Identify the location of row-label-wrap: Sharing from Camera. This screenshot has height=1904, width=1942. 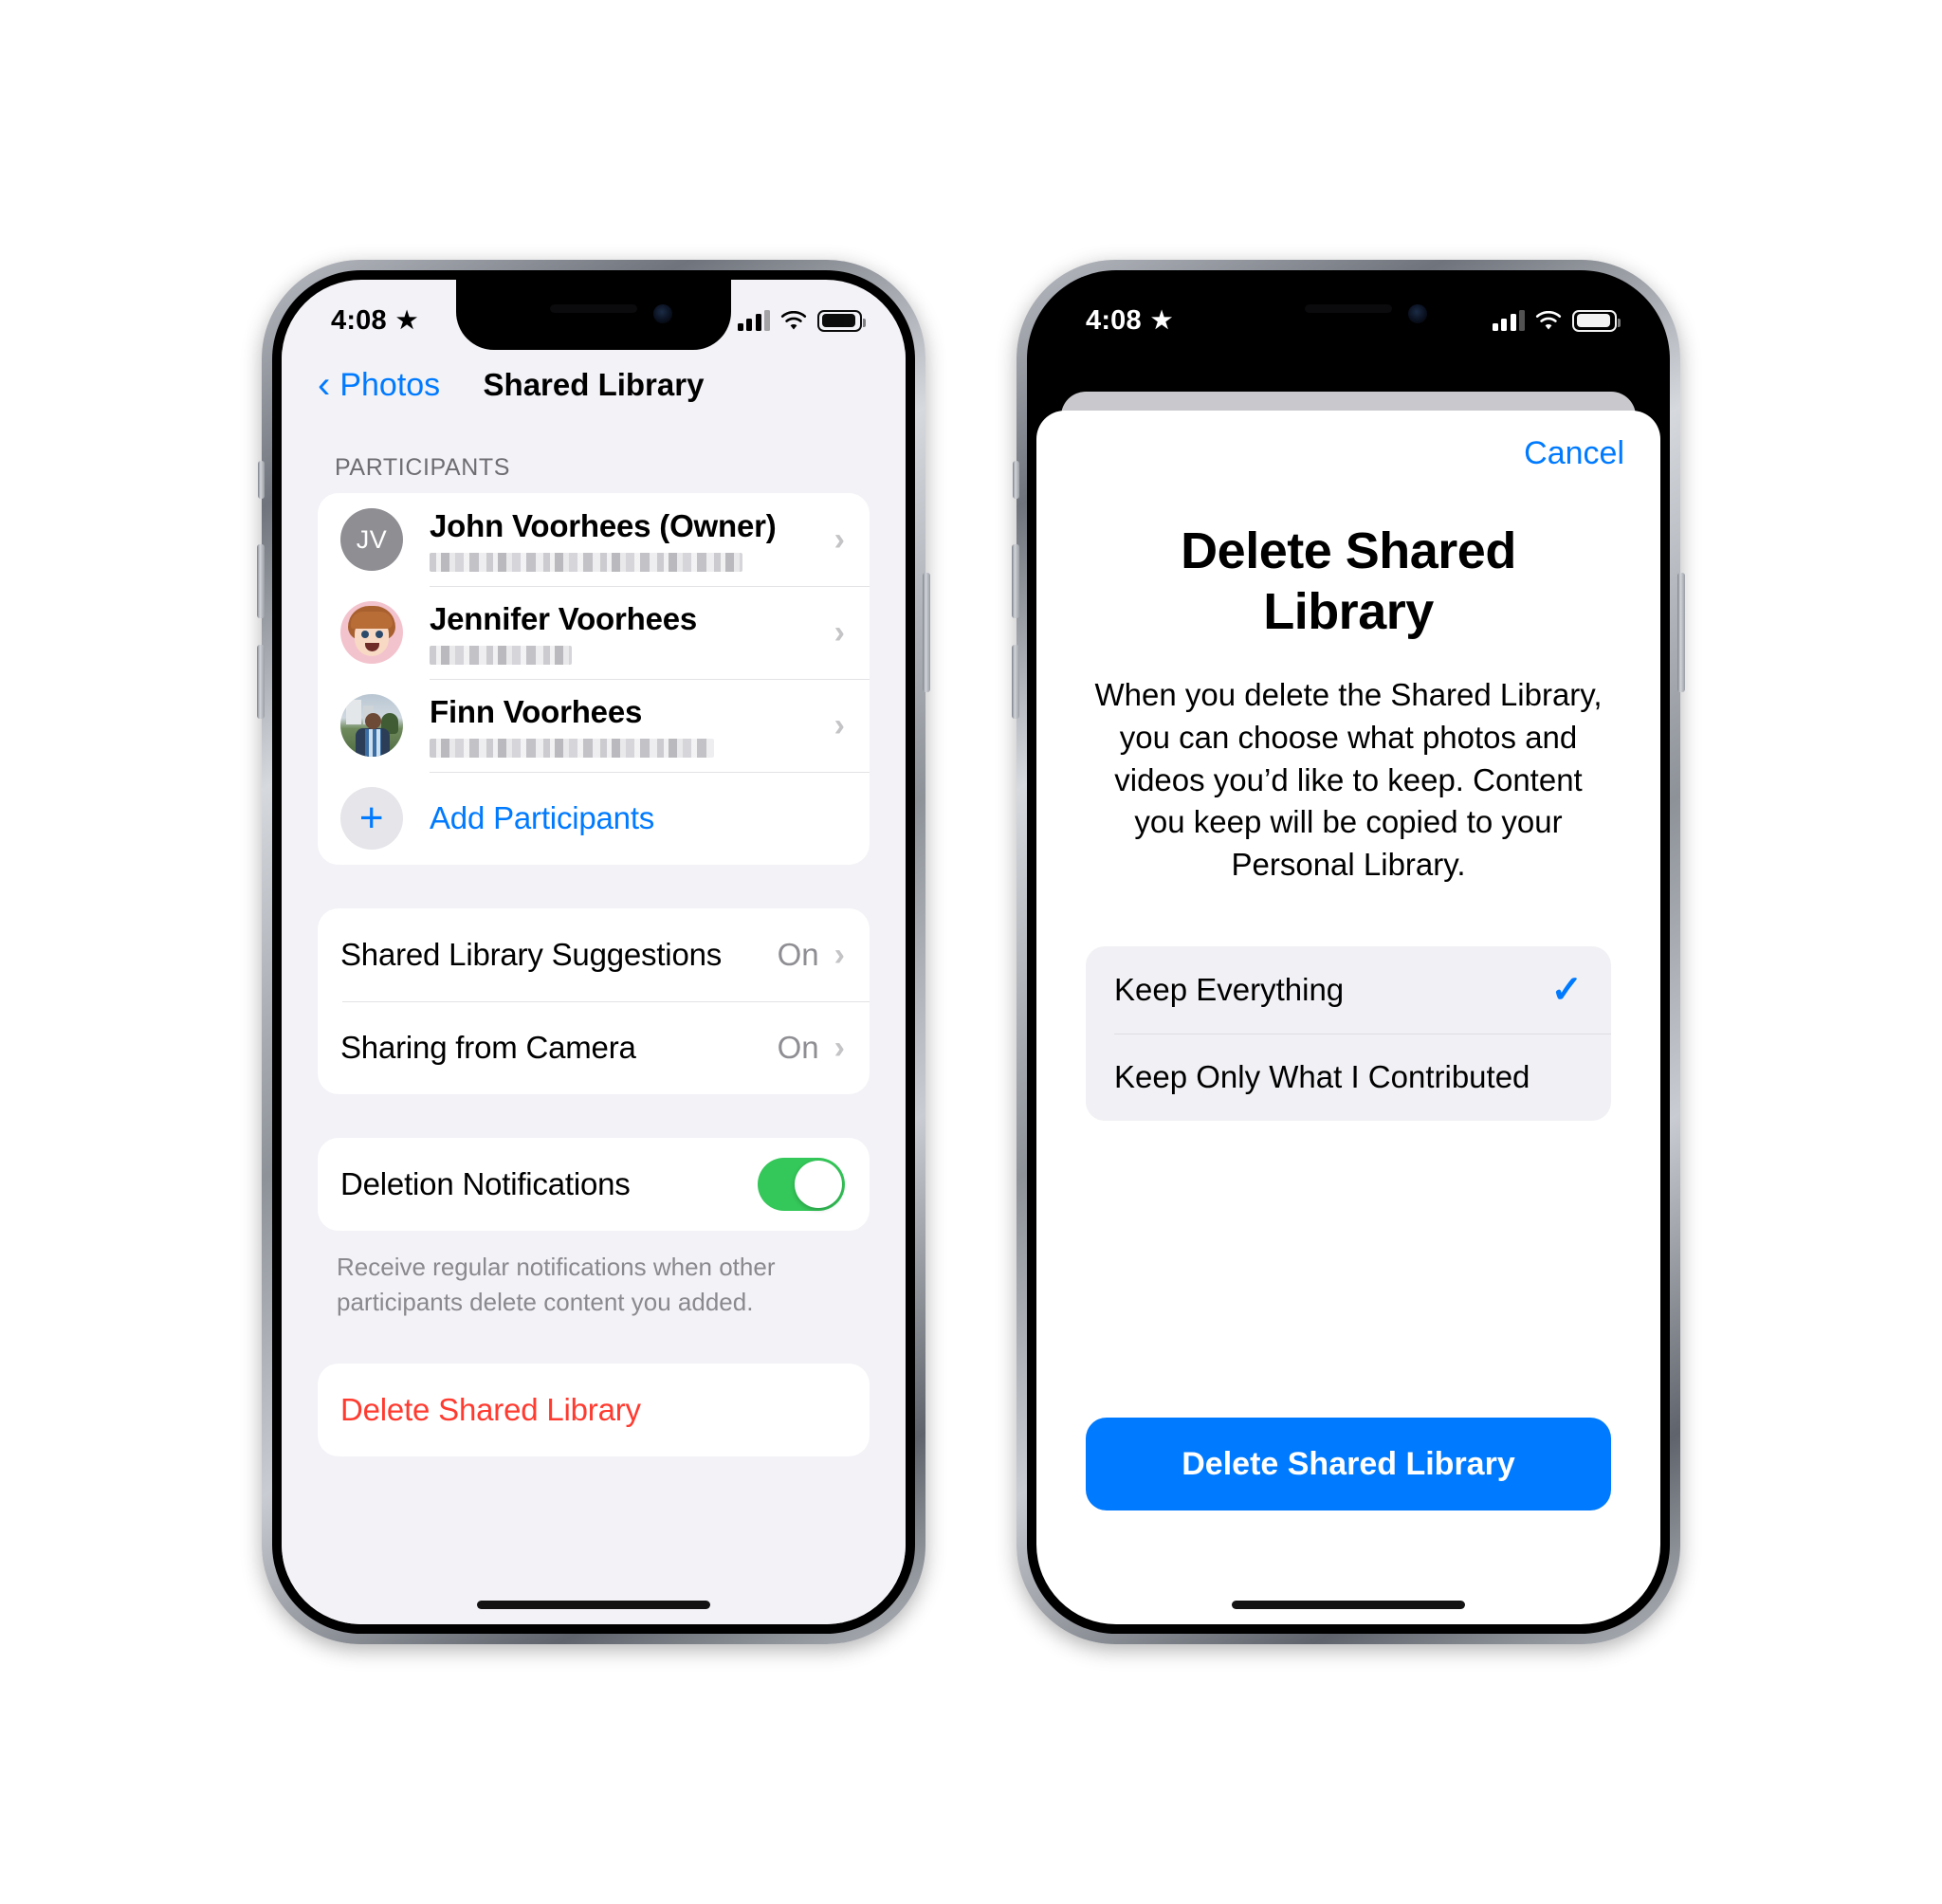
(559, 1048).